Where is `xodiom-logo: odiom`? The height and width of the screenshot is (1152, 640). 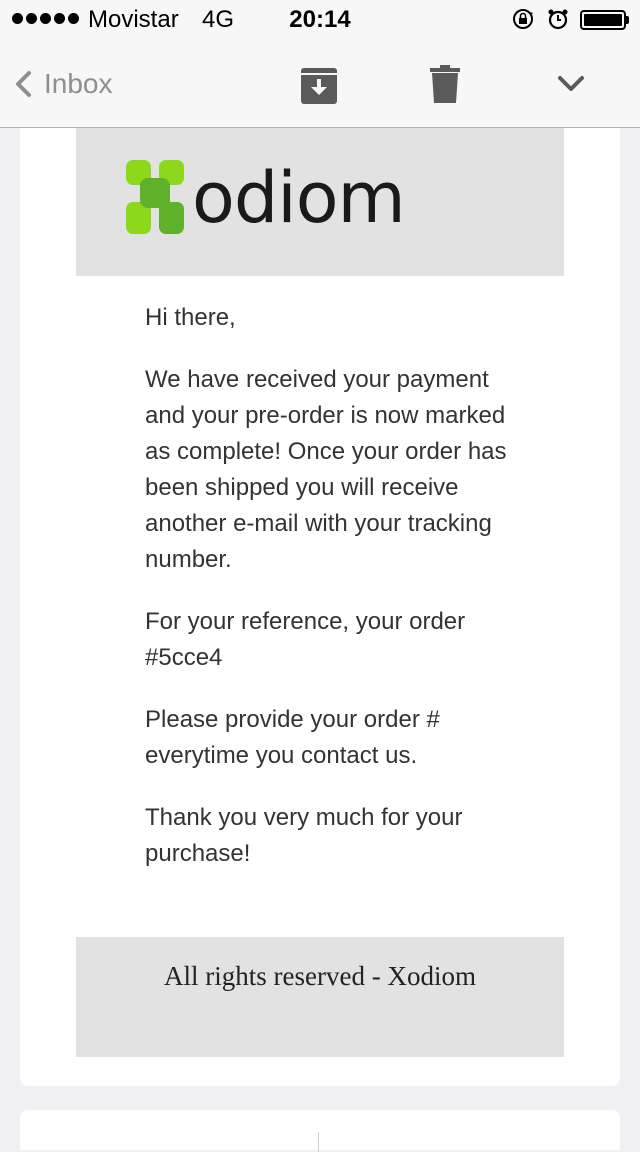
xodiom-logo: odiom is located at coordinates (266, 198).